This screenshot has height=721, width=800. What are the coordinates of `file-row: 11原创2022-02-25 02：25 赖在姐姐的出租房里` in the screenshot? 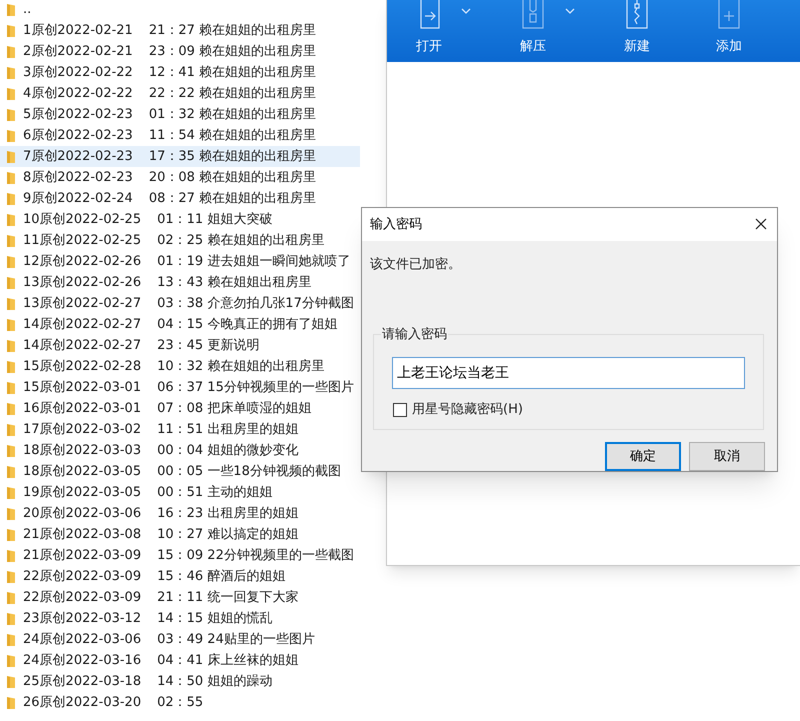 It's located at (180, 240).